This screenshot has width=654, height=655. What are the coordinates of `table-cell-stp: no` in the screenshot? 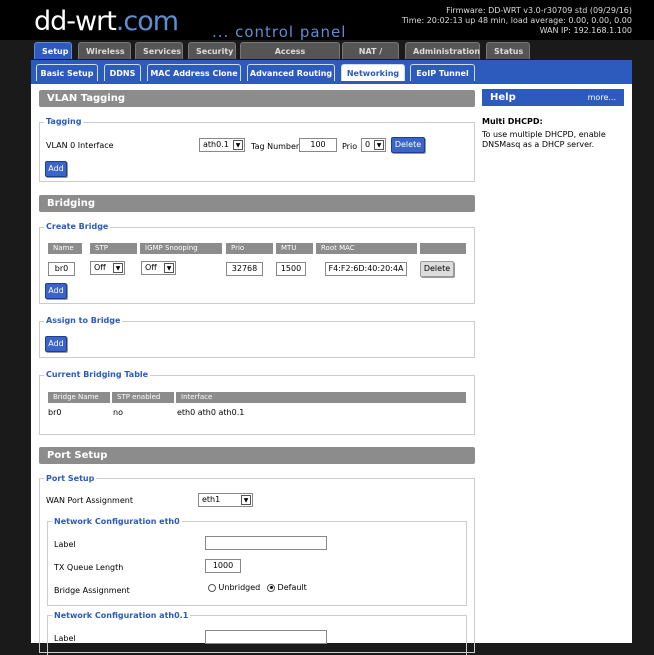 It's located at (118, 412).